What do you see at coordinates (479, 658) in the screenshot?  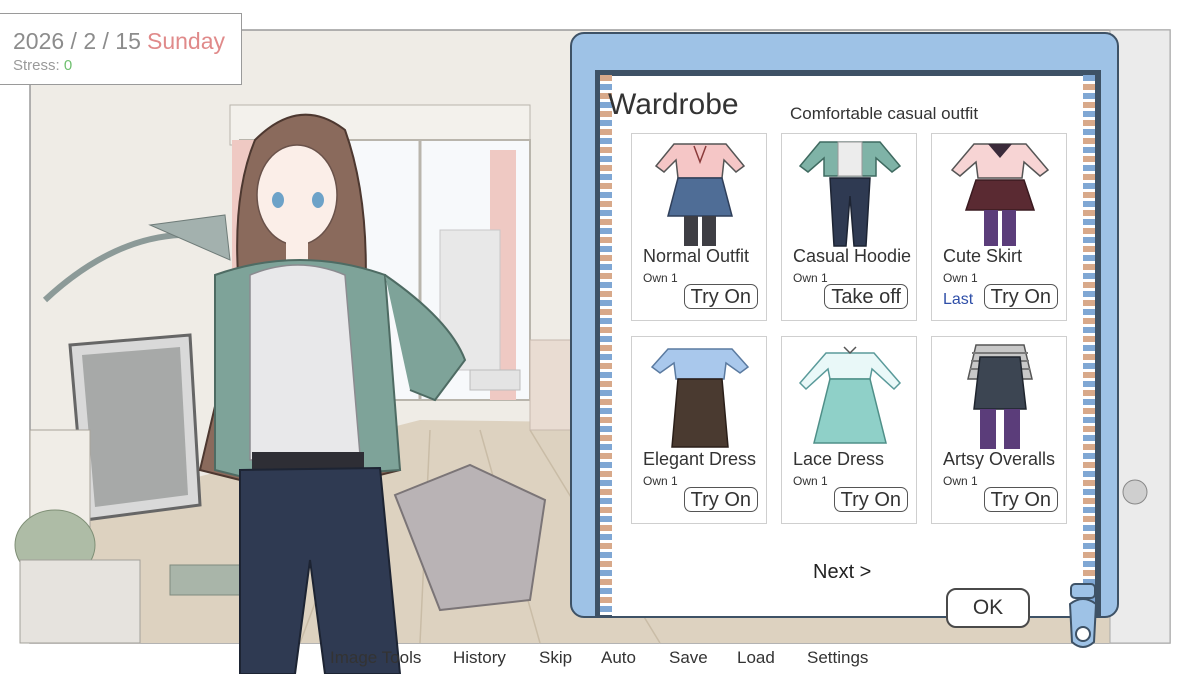 I see `quick-menu-history: History` at bounding box center [479, 658].